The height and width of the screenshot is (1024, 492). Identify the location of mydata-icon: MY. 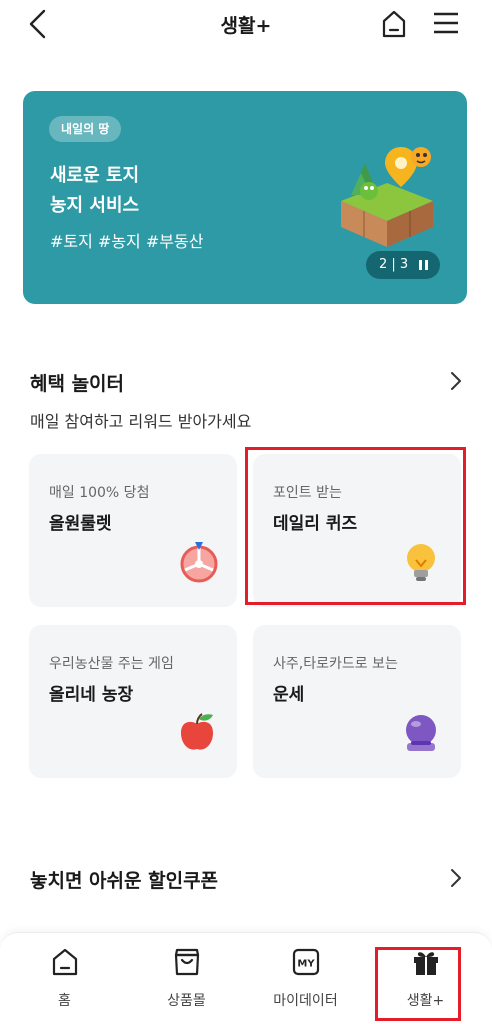
(306, 962).